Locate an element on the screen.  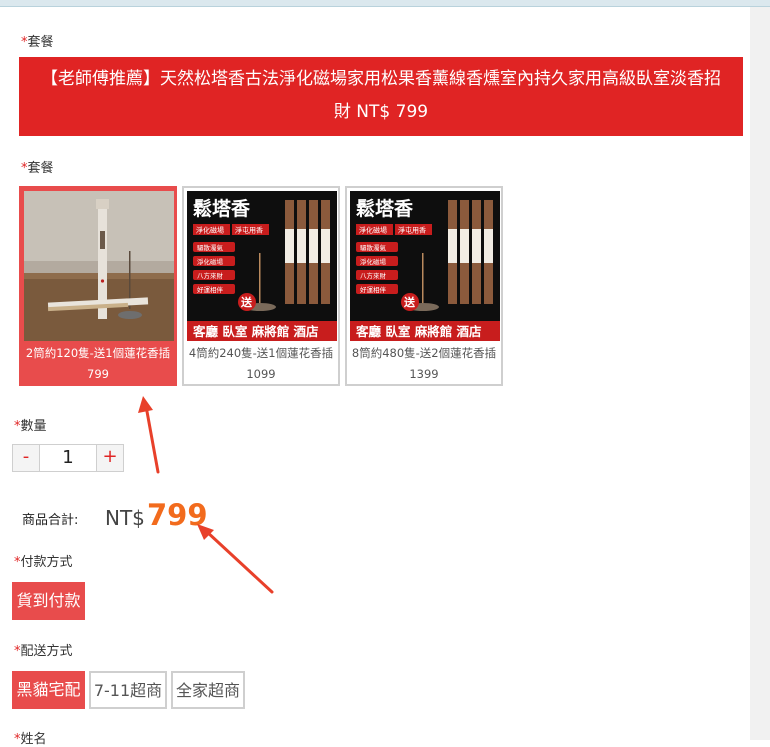
shipping-label-text: 配送方式 is located at coordinates (46, 651).